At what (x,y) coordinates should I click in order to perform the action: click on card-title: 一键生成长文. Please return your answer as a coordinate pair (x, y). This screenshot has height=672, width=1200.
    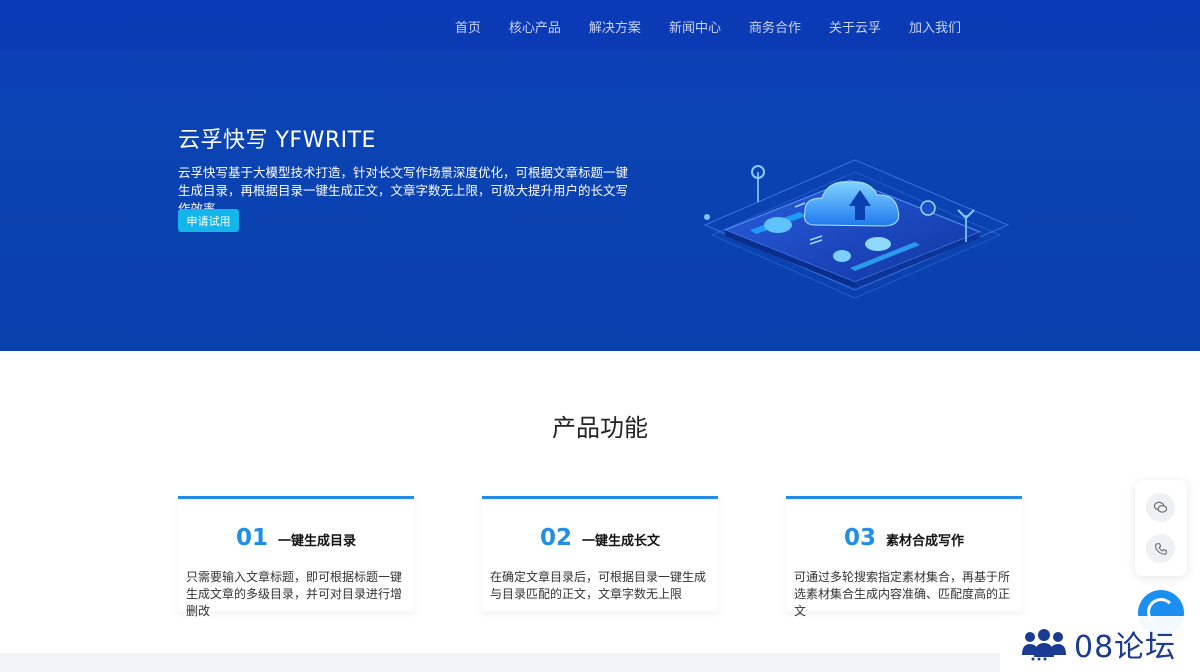
    Looking at the image, I should click on (621, 541).